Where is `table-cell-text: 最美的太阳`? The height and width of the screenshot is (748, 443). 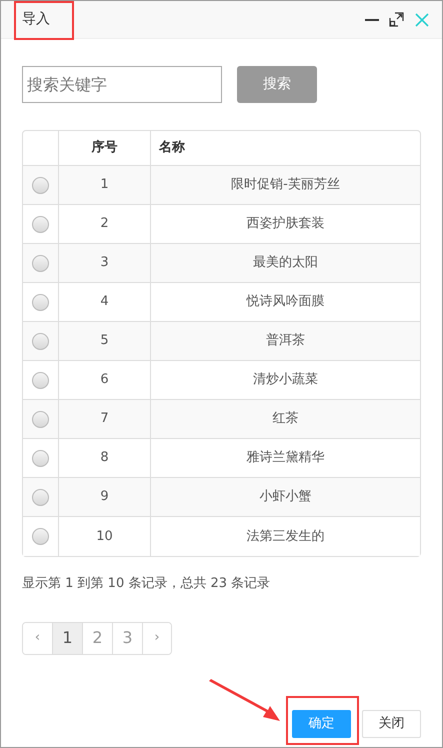
table-cell-text: 最美的太阳 is located at coordinates (285, 263).